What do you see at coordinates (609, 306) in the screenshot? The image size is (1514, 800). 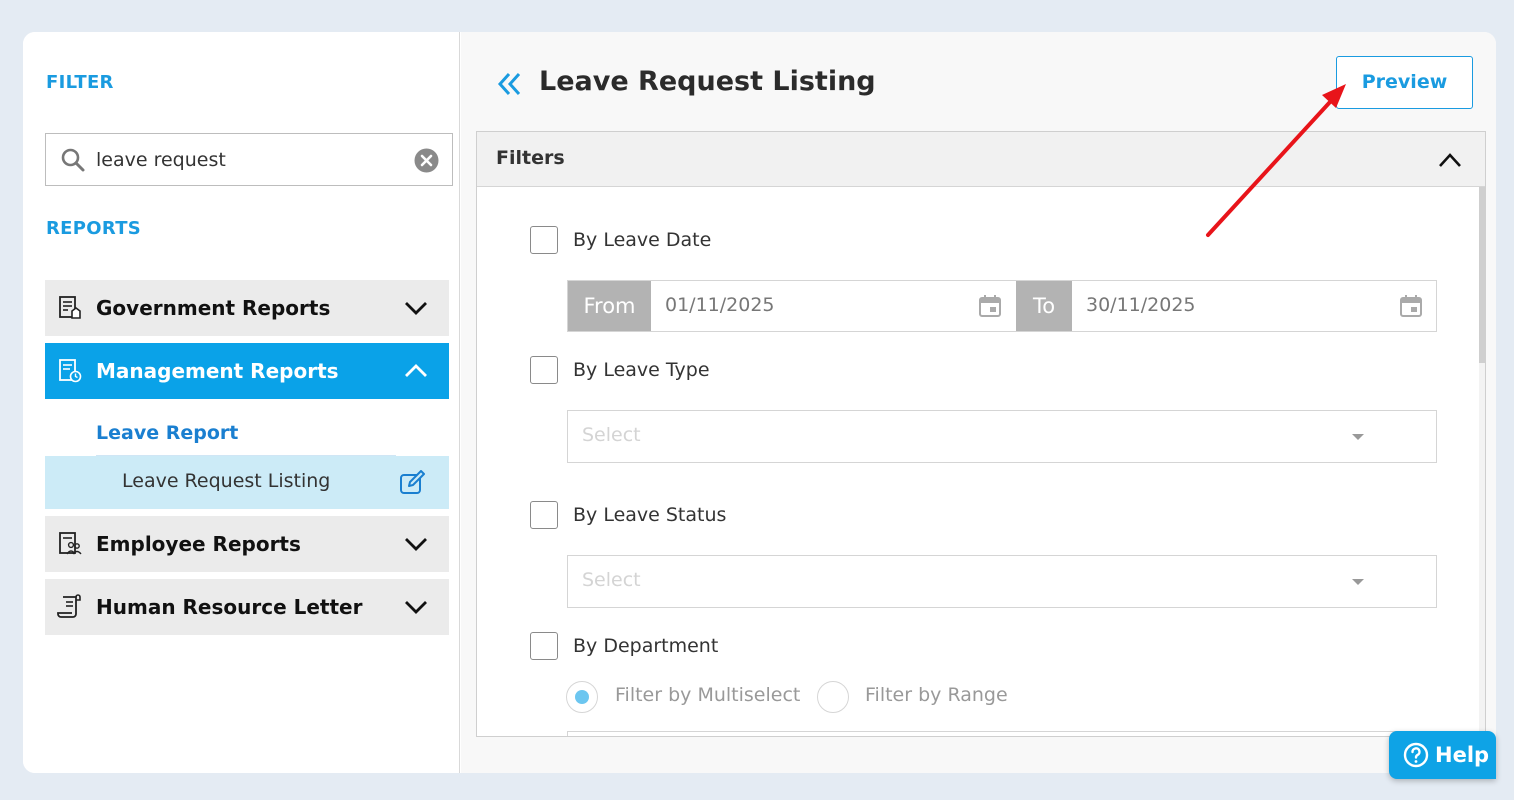 I see `from-addon: From` at bounding box center [609, 306].